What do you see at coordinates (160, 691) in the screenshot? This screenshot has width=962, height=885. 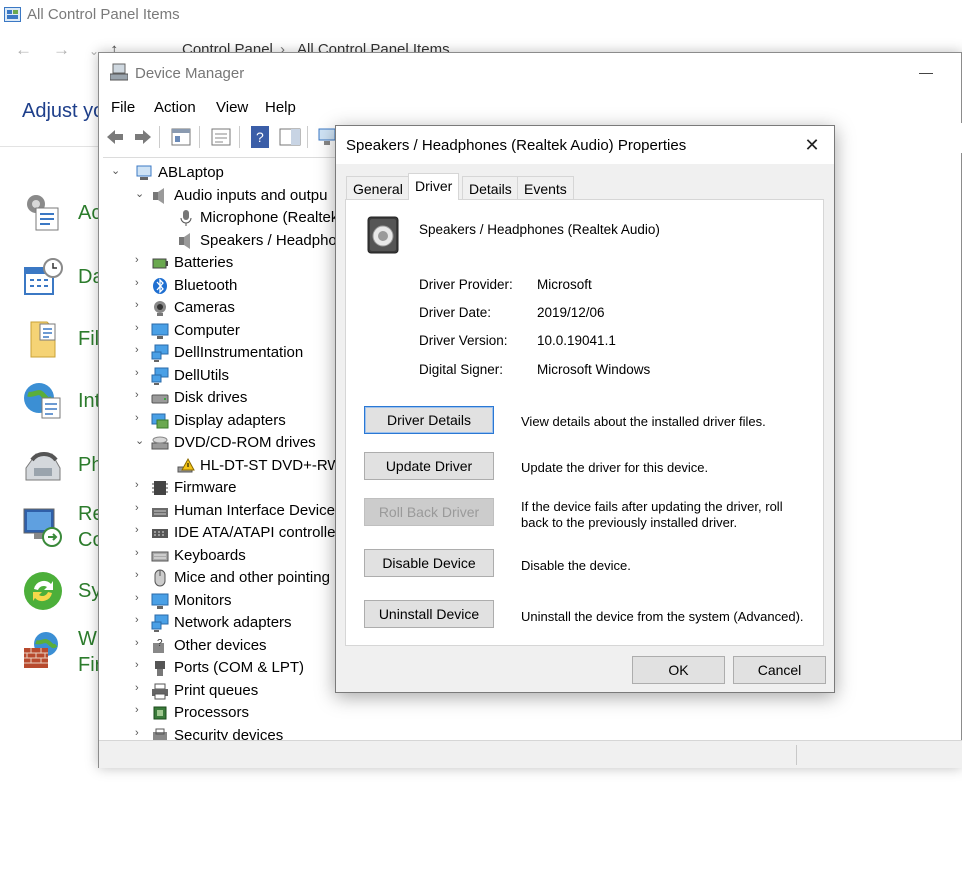 I see `printer-icon` at bounding box center [160, 691].